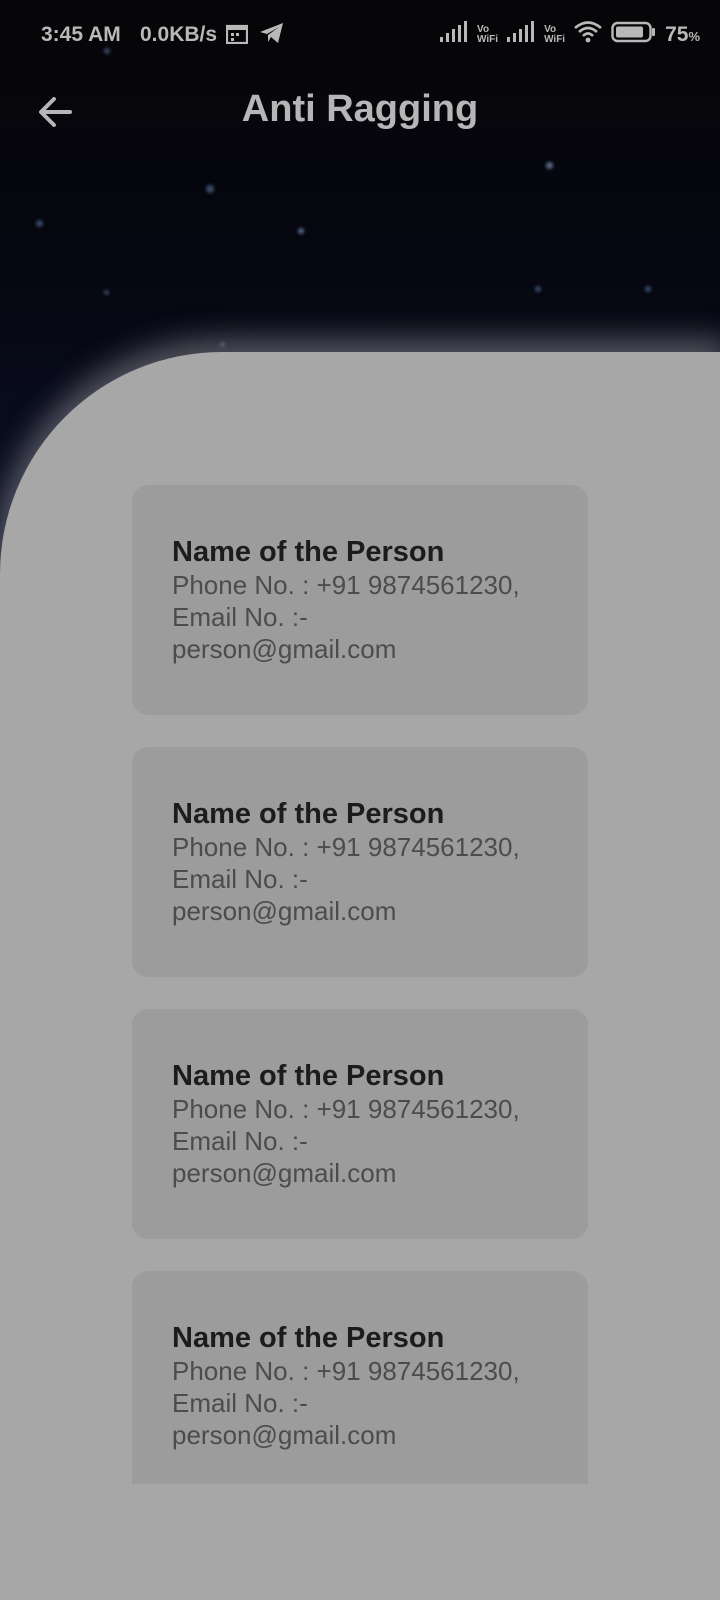 The width and height of the screenshot is (720, 1600). I want to click on status-bar: 3:45 AM 0.0KB/s Vo WiFi Vo WiFi 75%, so click(360, 35).